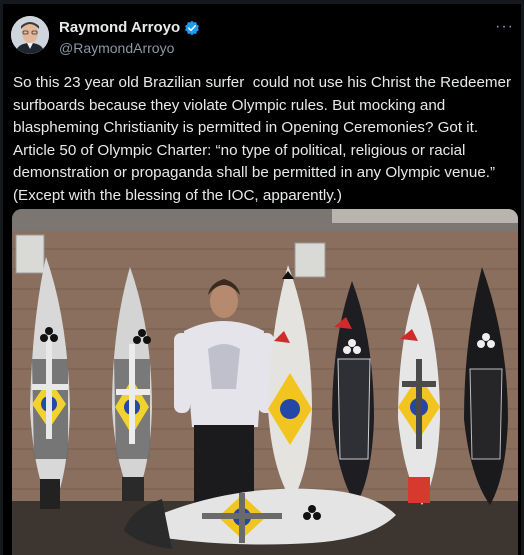  Describe the element at coordinates (119, 27) in the screenshot. I see `author-name: Raymond Arroyo` at that location.